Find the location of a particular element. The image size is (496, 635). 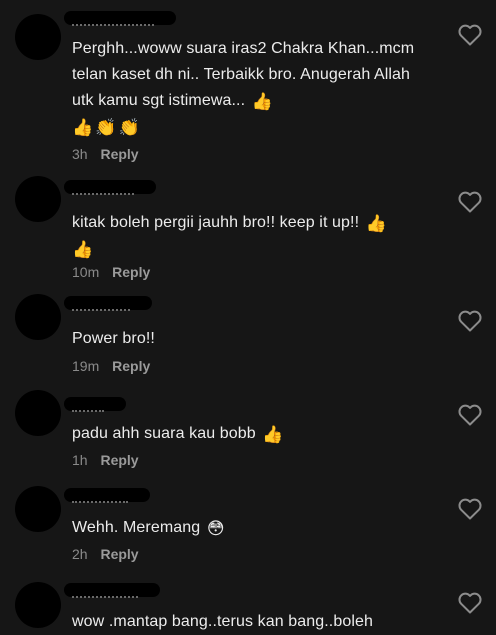

comment-text: padu ahh suara kau bobb 👍 is located at coordinates (178, 434).